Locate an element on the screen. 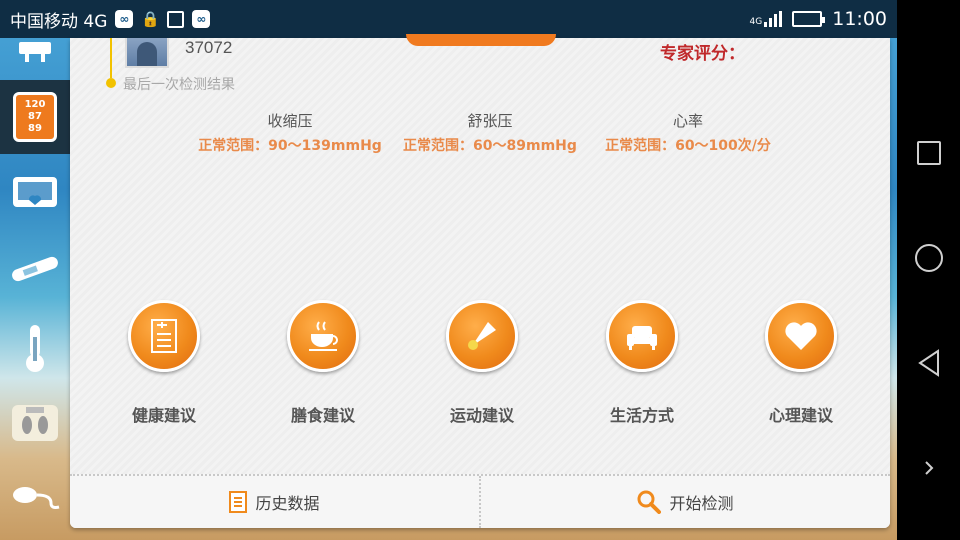  back-button is located at coordinates (929, 363).